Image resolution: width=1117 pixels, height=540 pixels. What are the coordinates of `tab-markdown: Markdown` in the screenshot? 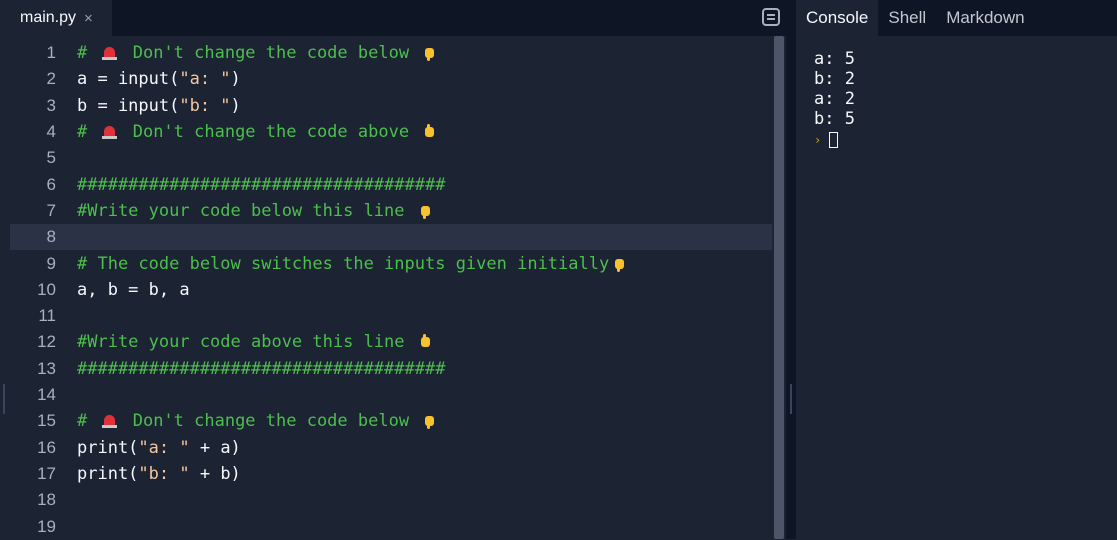 It's located at (985, 18).